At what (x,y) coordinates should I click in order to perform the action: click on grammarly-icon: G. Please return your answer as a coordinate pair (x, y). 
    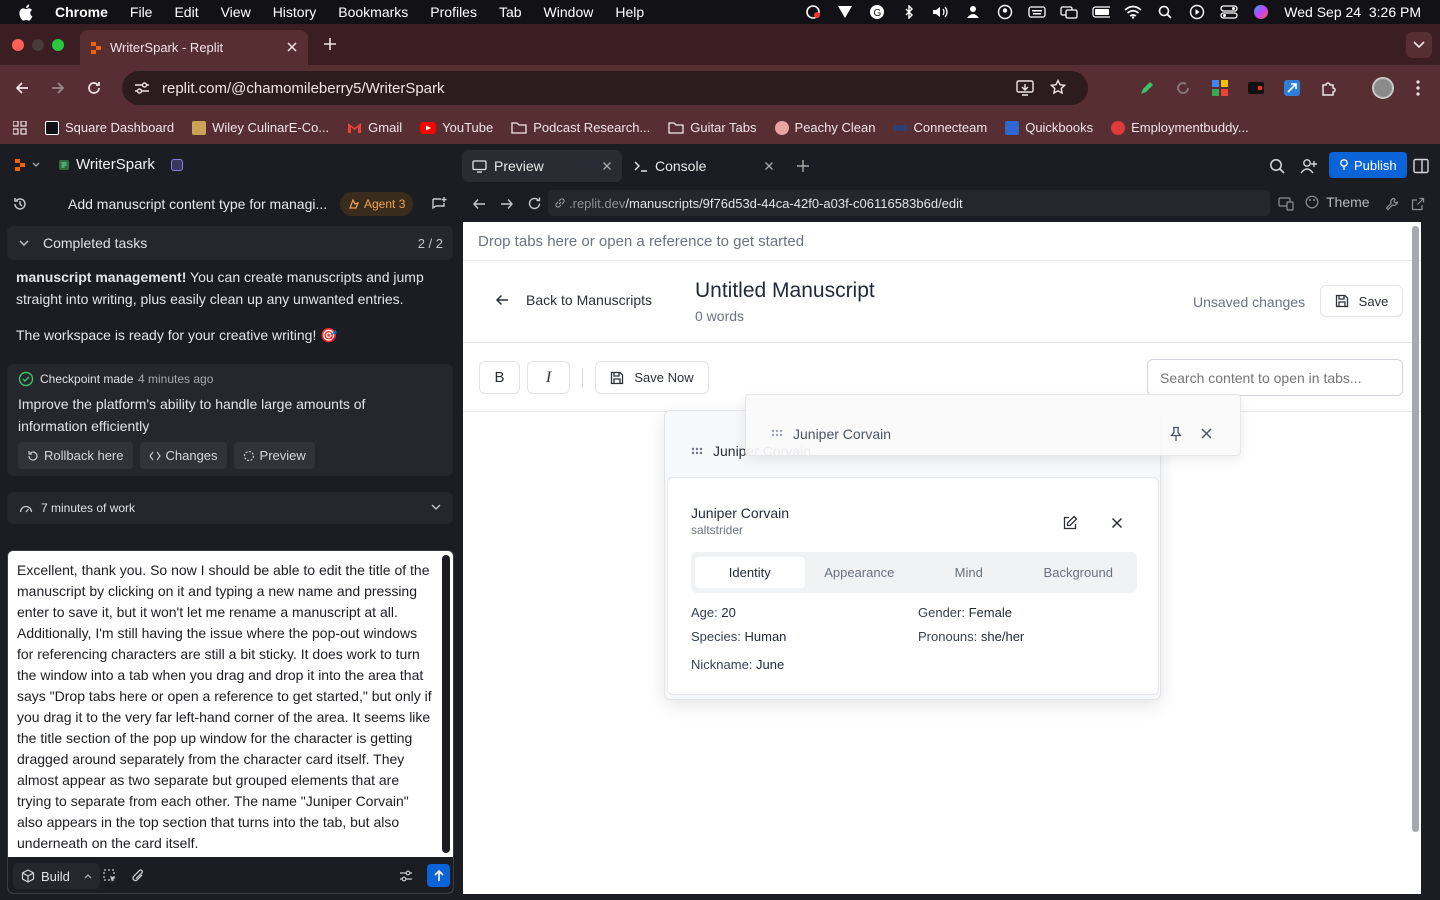
    Looking at the image, I should click on (877, 12).